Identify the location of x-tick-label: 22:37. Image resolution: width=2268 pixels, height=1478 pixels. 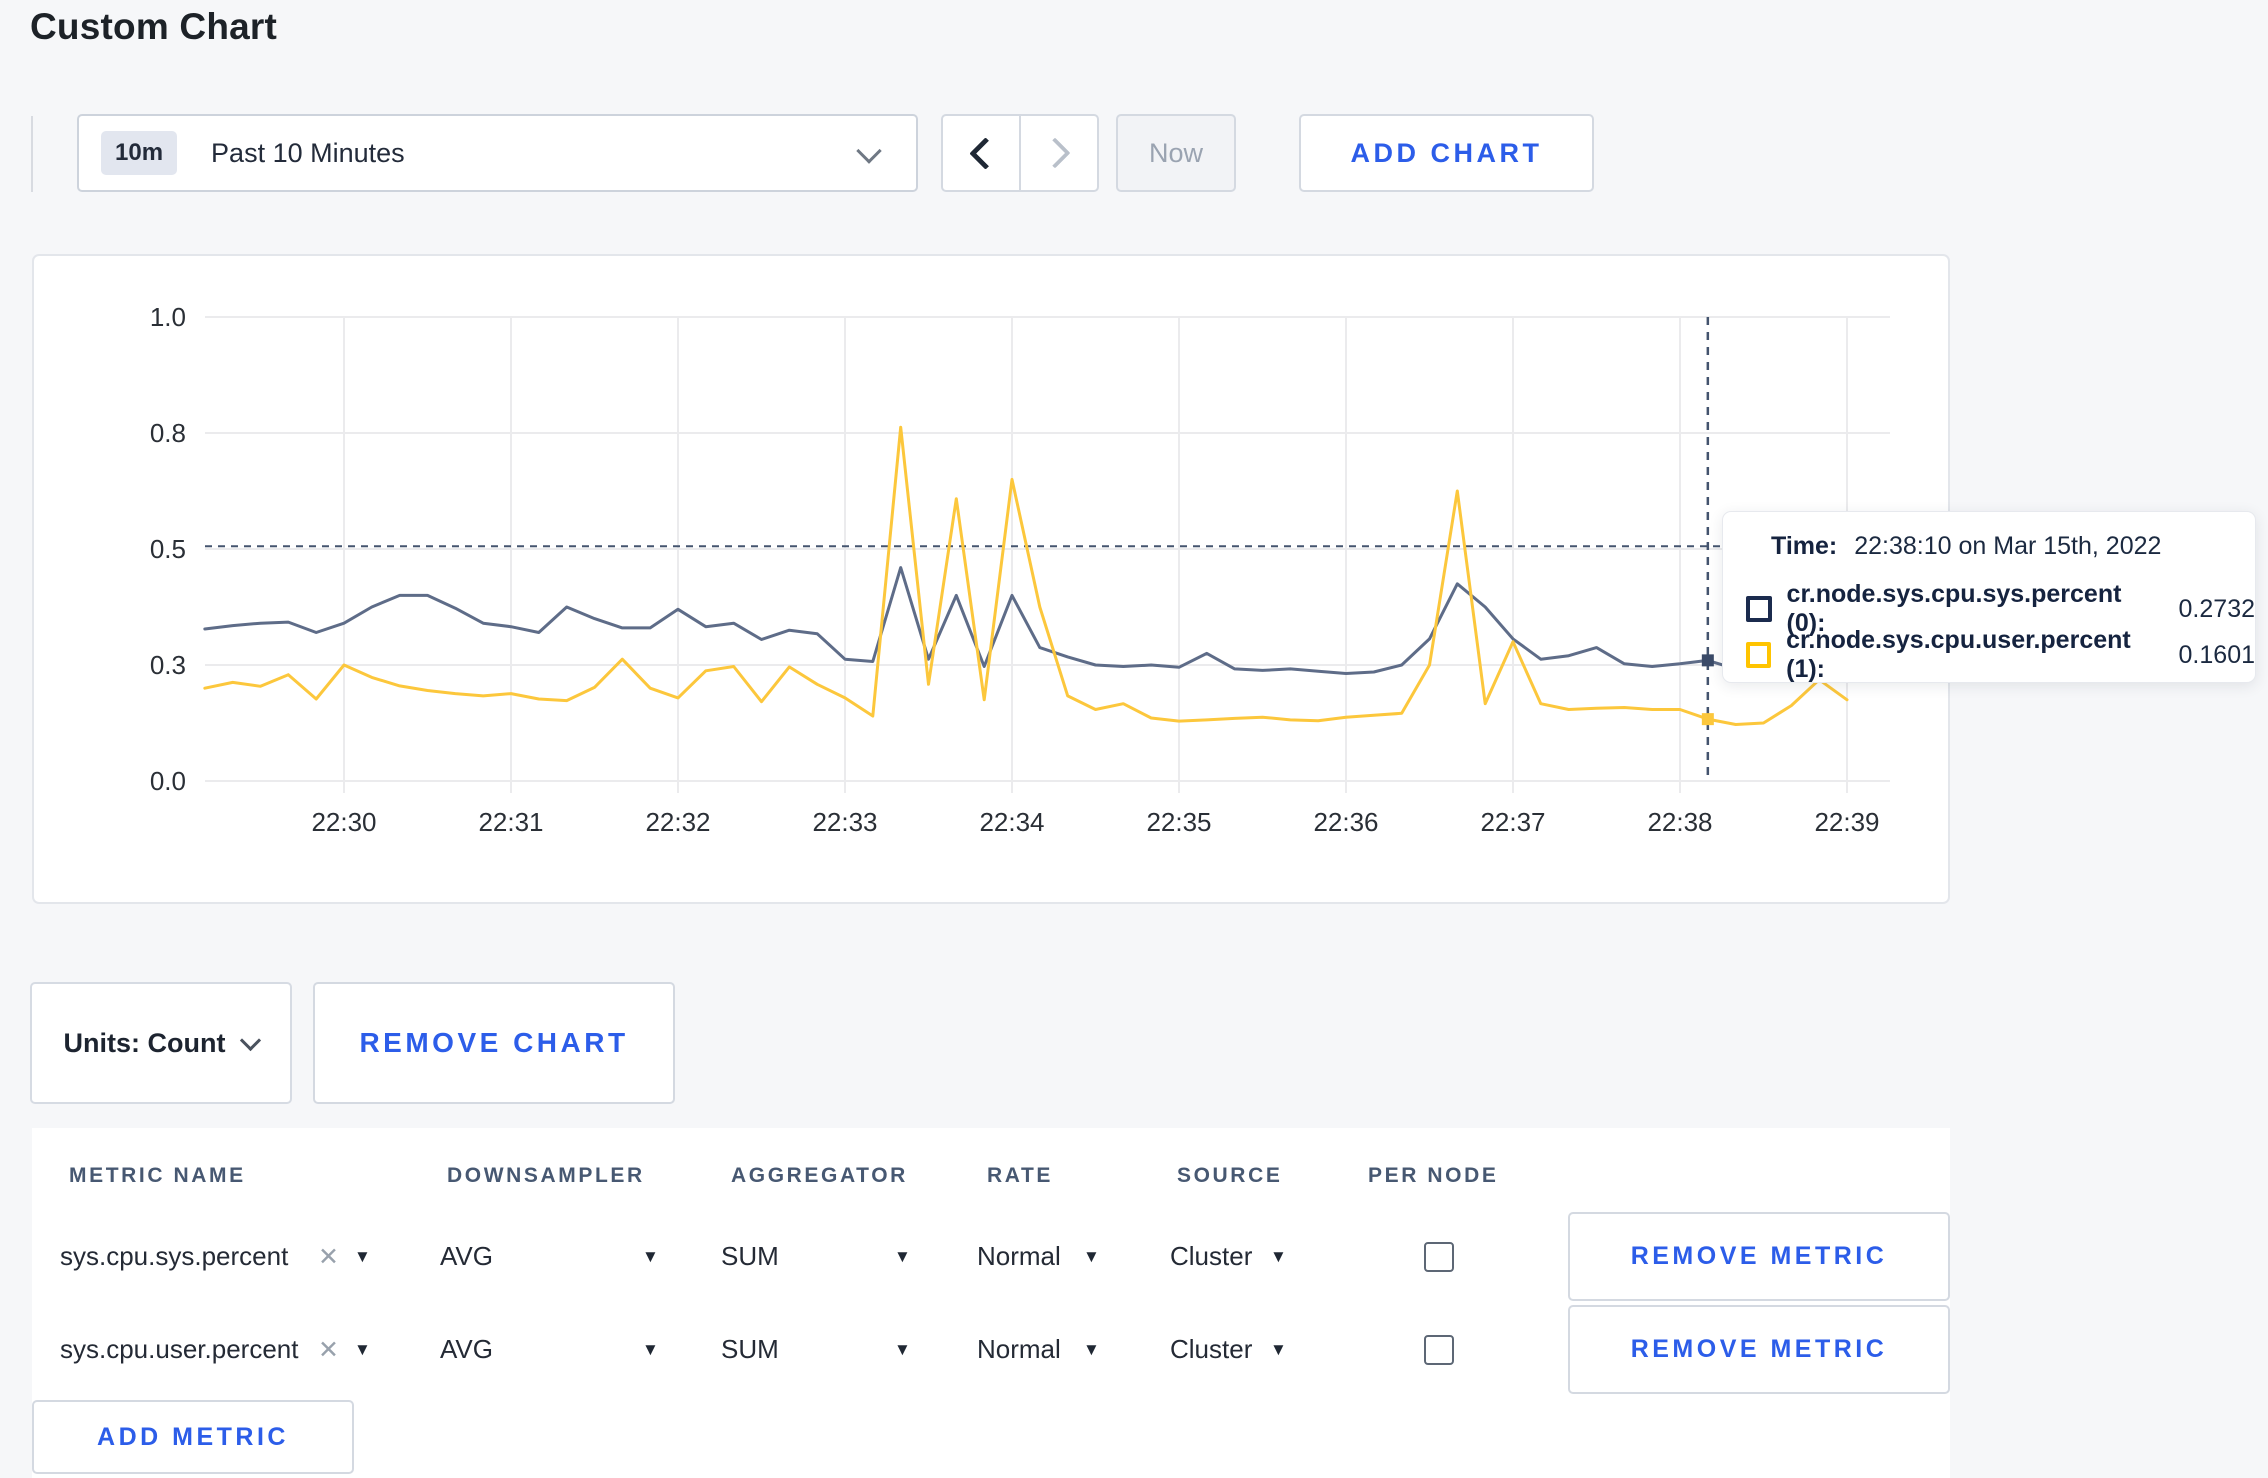
(1512, 822).